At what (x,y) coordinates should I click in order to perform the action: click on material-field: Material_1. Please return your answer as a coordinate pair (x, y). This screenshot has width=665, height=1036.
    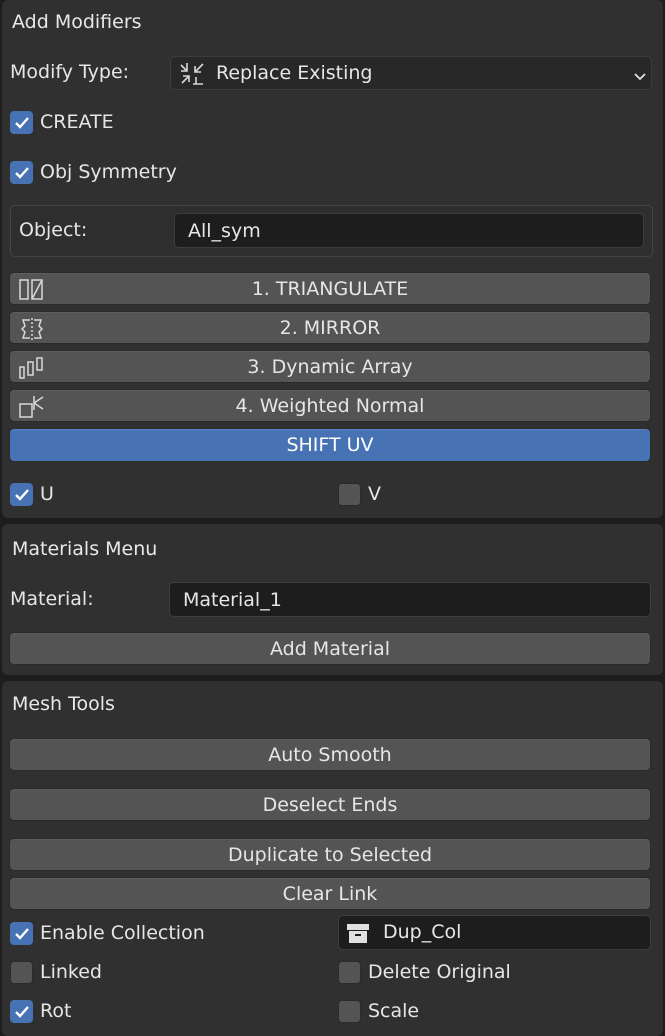
    Looking at the image, I should click on (410, 599).